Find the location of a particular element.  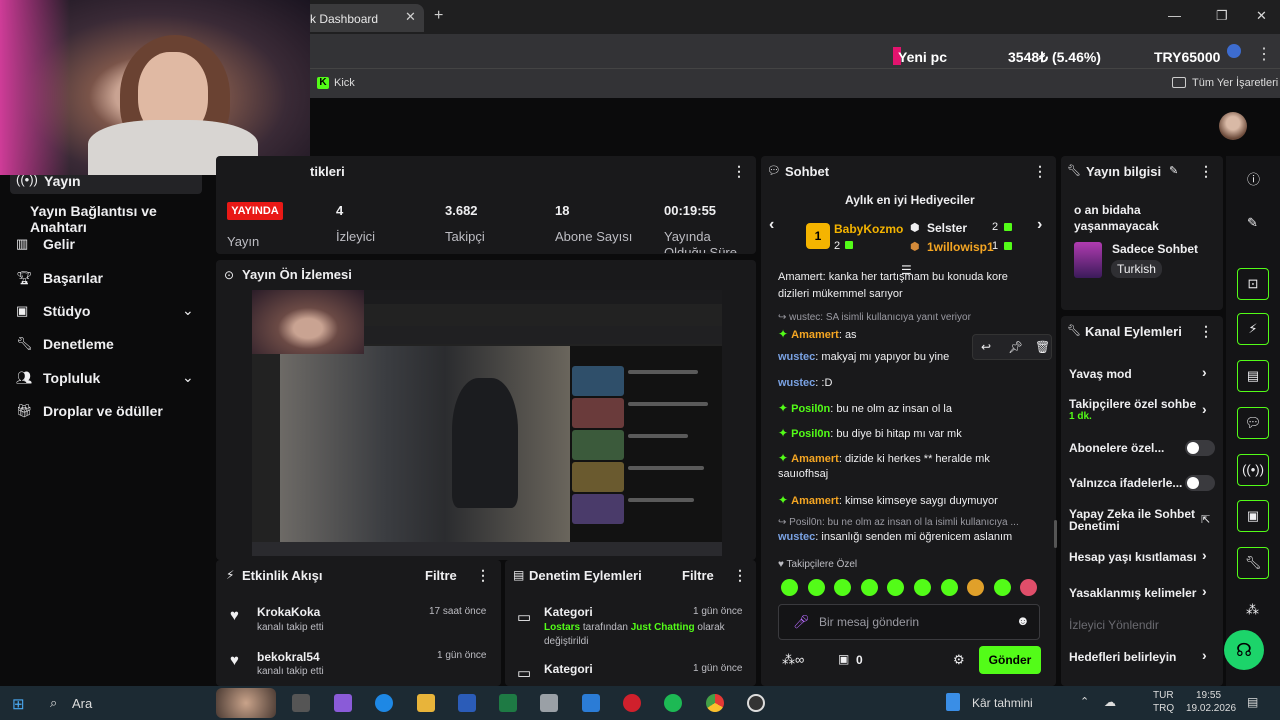

chat-message: wustec: :D is located at coordinates (805, 383).